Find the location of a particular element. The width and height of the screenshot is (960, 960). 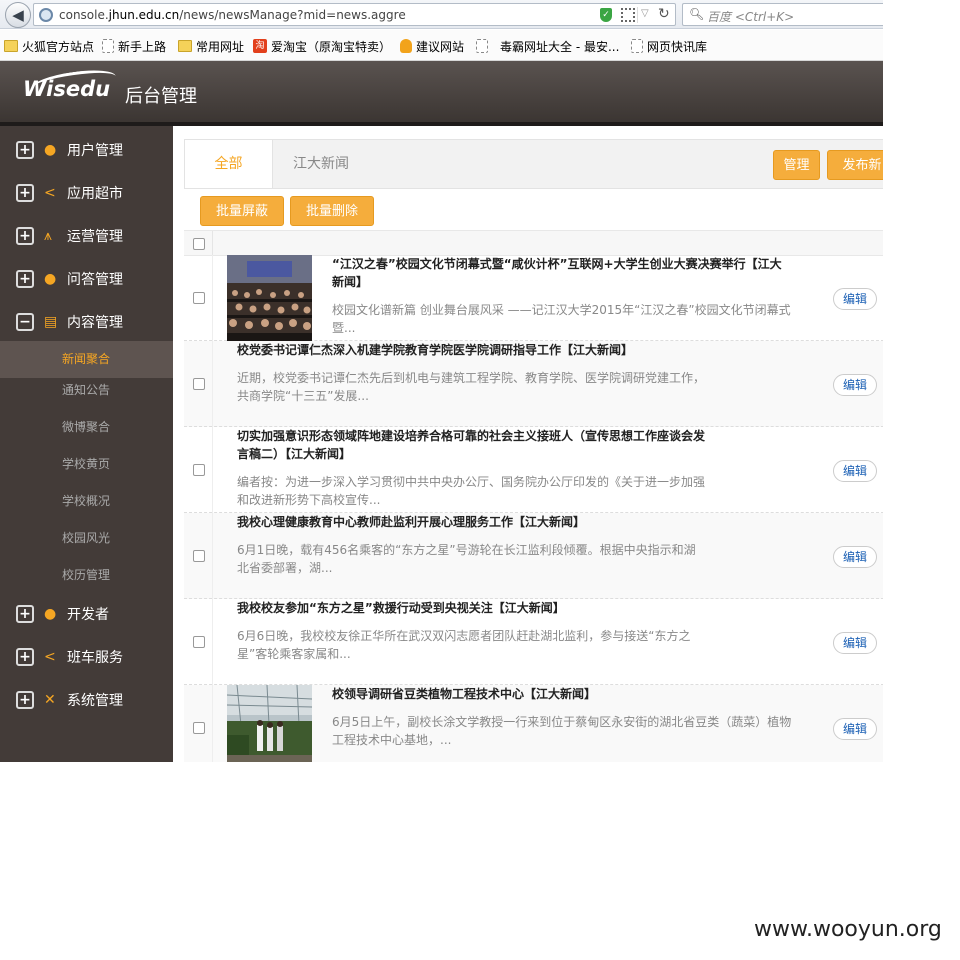

reload-icon: ↻ is located at coordinates (664, 14).